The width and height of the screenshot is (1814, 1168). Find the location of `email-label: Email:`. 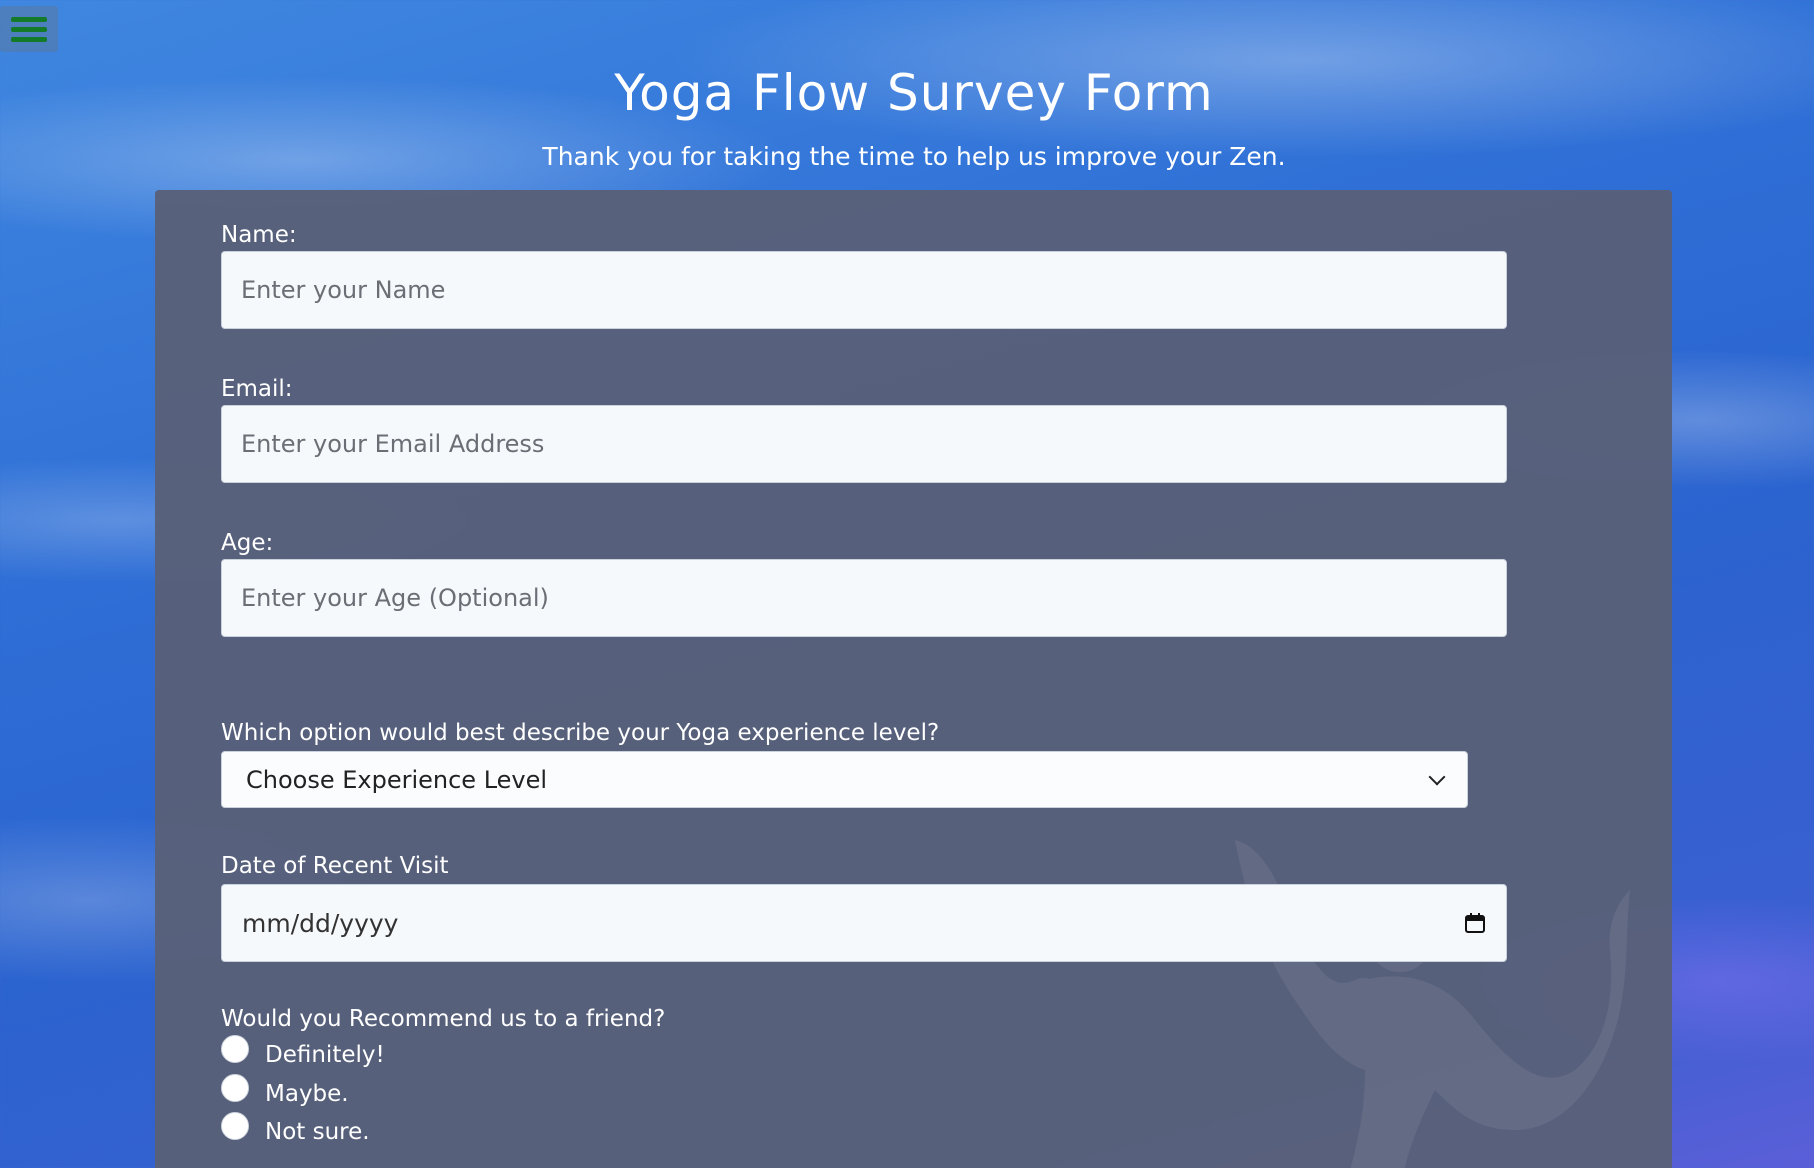

email-label: Email: is located at coordinates (257, 389).